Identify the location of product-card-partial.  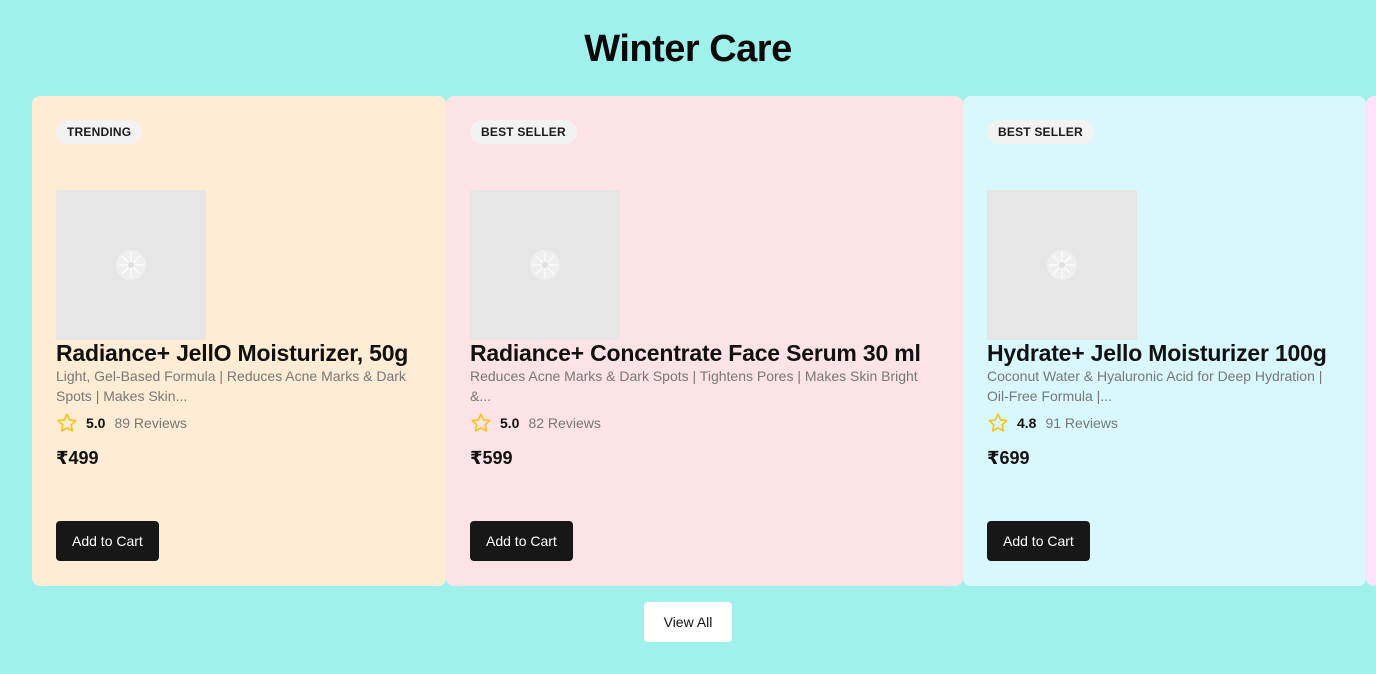
(1371, 341).